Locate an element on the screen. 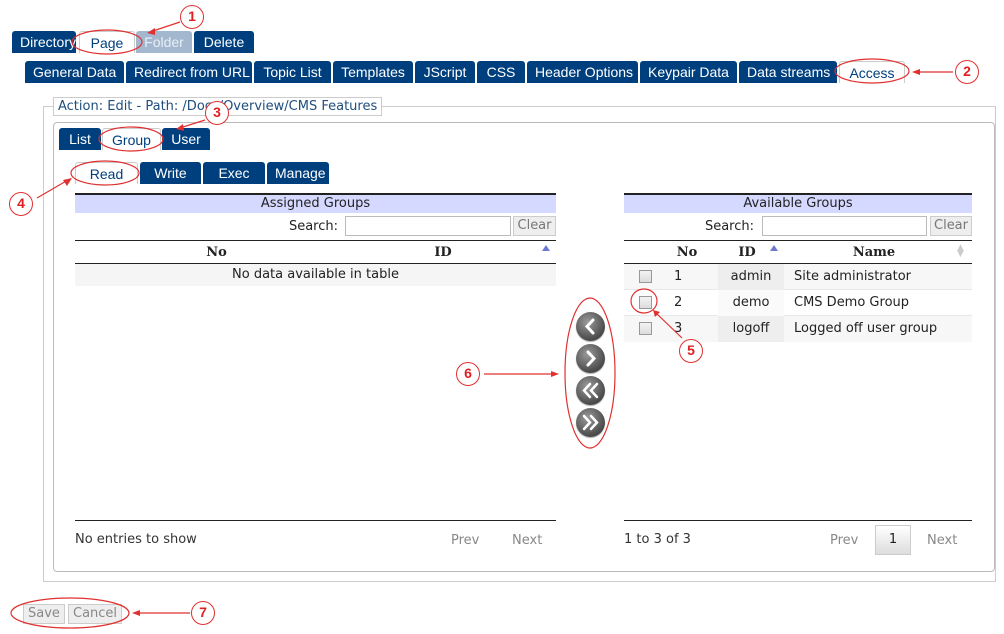 The height and width of the screenshot is (634, 1004). row-no: 3 is located at coordinates (678, 328).